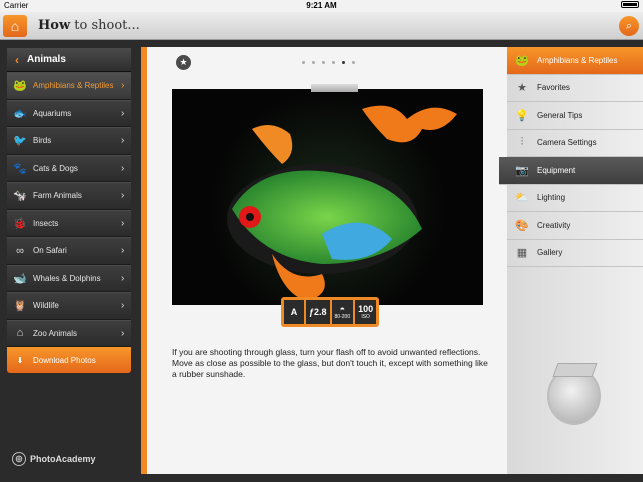 The width and height of the screenshot is (643, 482). I want to click on topic-item-label: Equipment, so click(556, 170).